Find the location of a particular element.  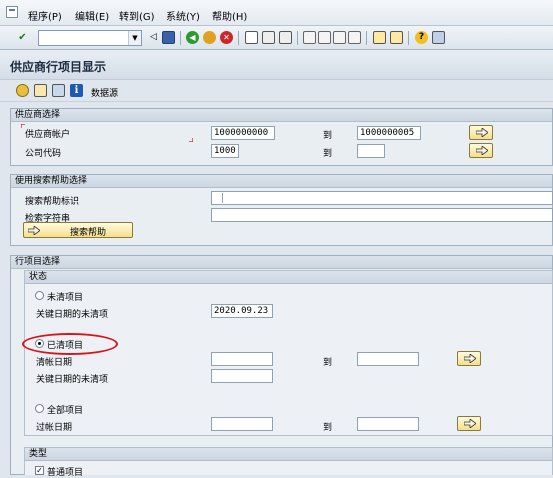

back-icon: ◀ is located at coordinates (192, 37).